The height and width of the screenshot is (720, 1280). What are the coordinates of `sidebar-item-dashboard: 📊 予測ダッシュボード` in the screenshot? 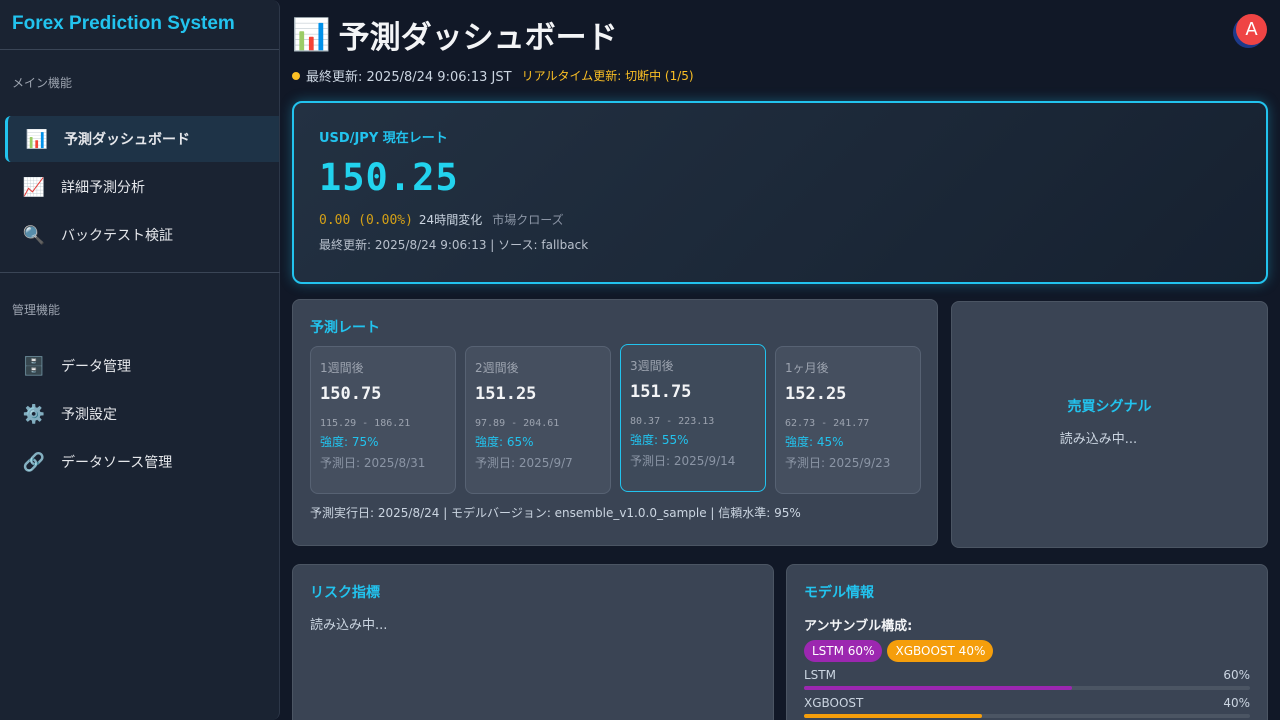 It's located at (142, 139).